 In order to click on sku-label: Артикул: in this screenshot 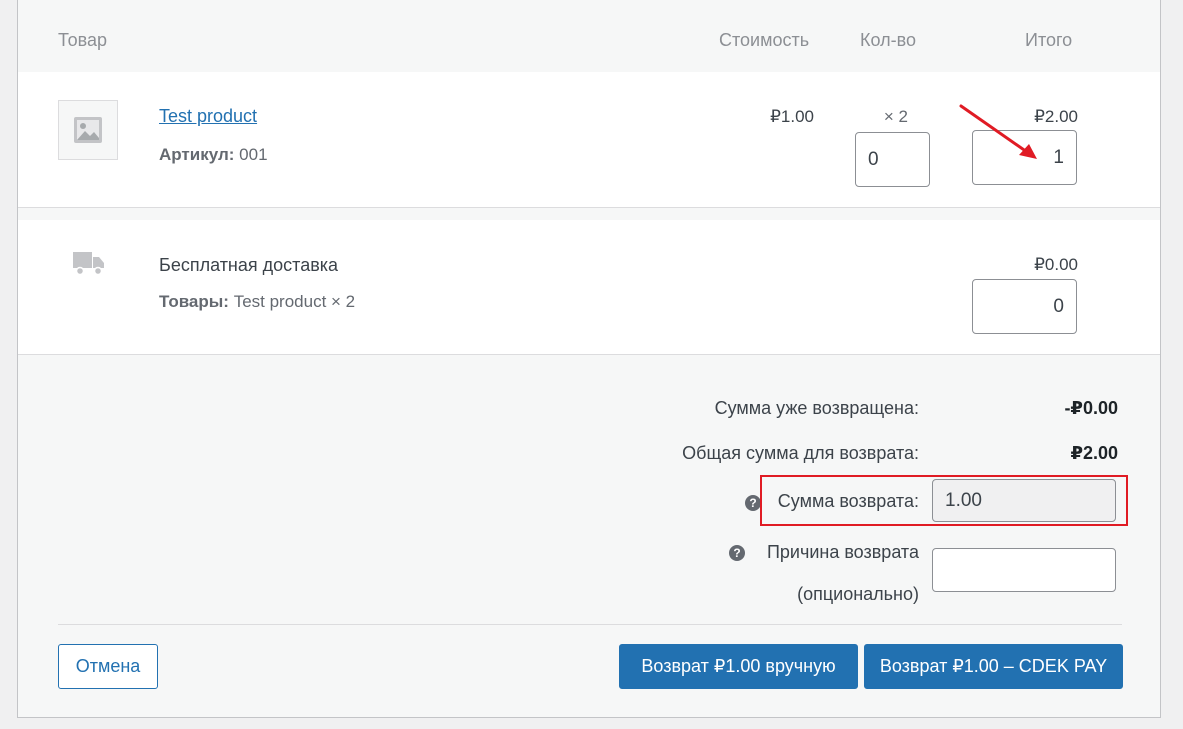, I will do `click(197, 154)`.